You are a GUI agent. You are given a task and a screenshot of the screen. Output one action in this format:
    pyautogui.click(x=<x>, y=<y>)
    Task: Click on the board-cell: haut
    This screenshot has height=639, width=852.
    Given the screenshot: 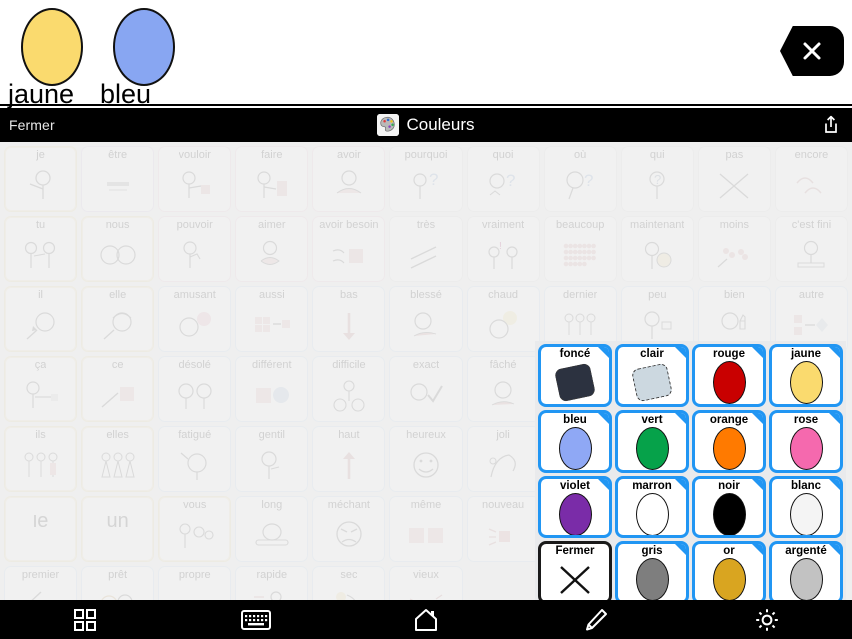 What is the action you would take?
    pyautogui.click(x=349, y=459)
    